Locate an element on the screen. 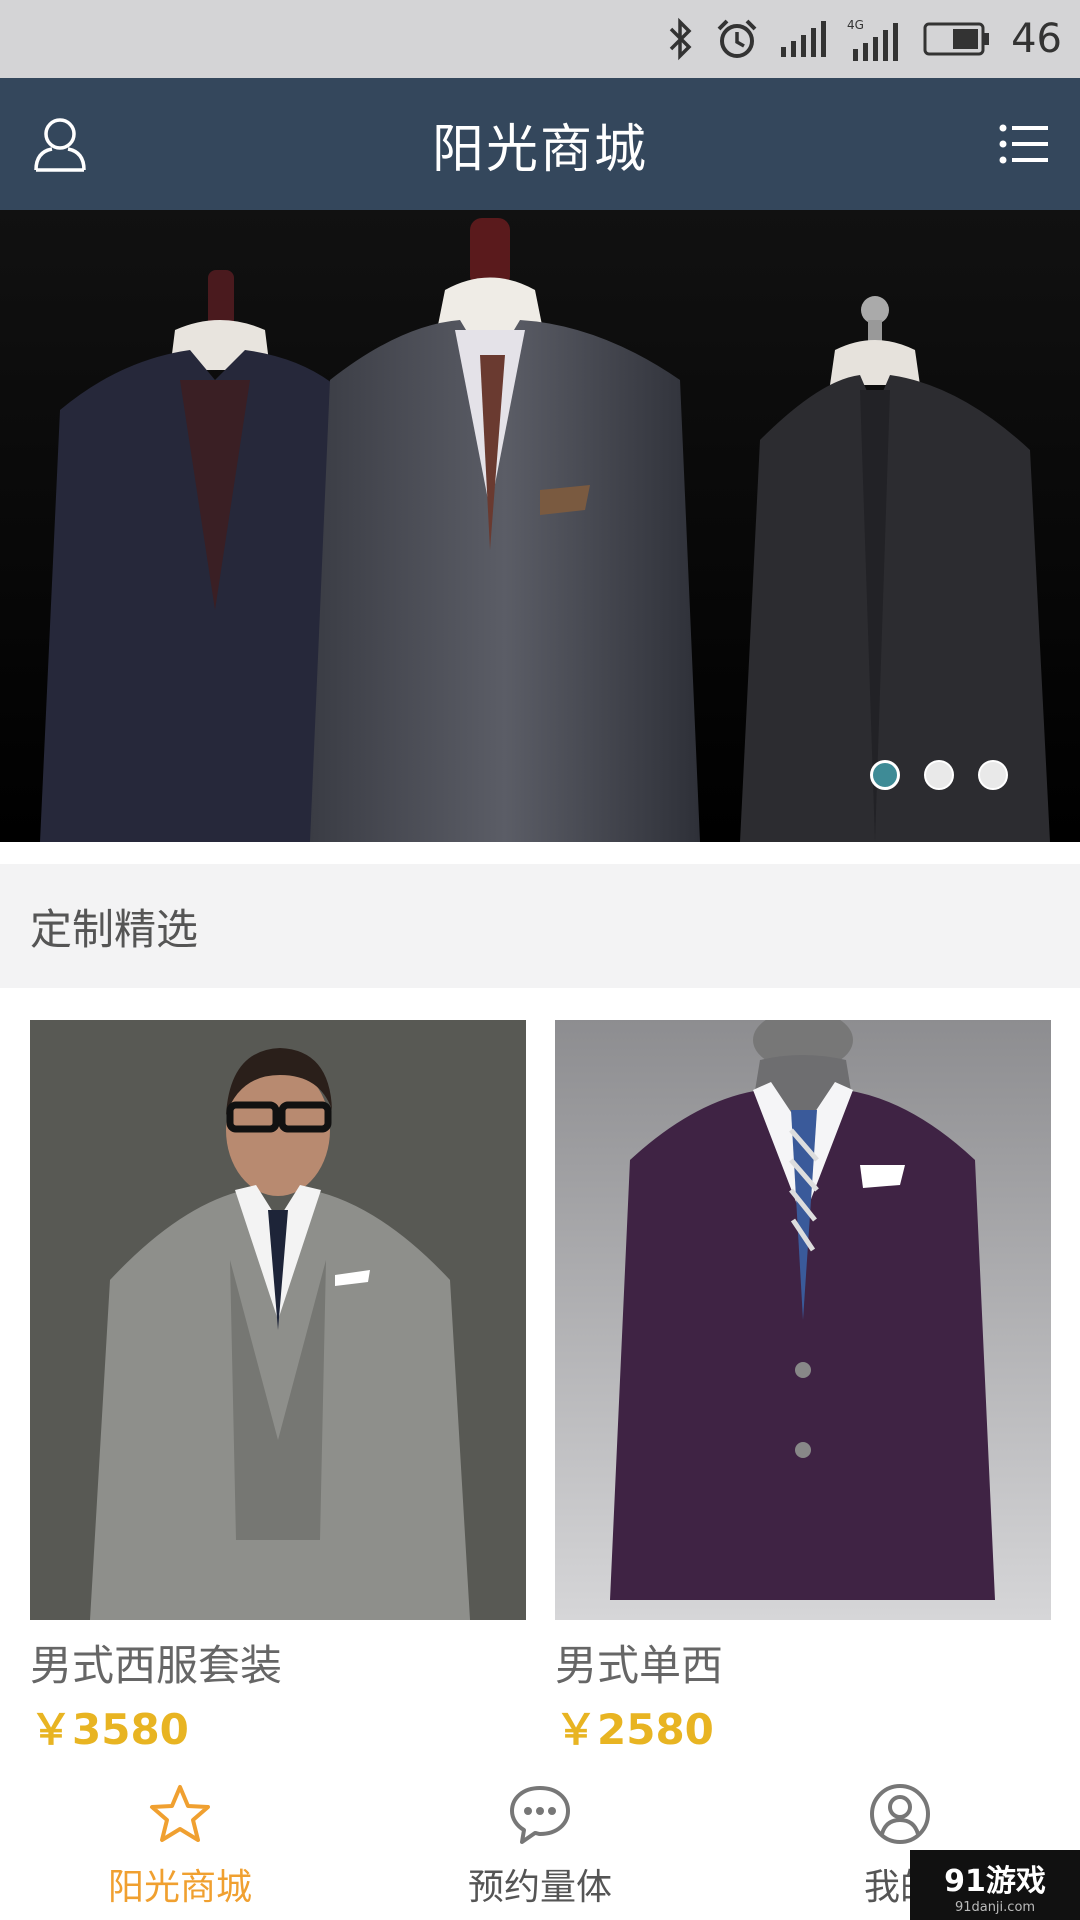 This screenshot has height=1920, width=1080. nav-item-shop: 阳光商城 is located at coordinates (180, 1840).